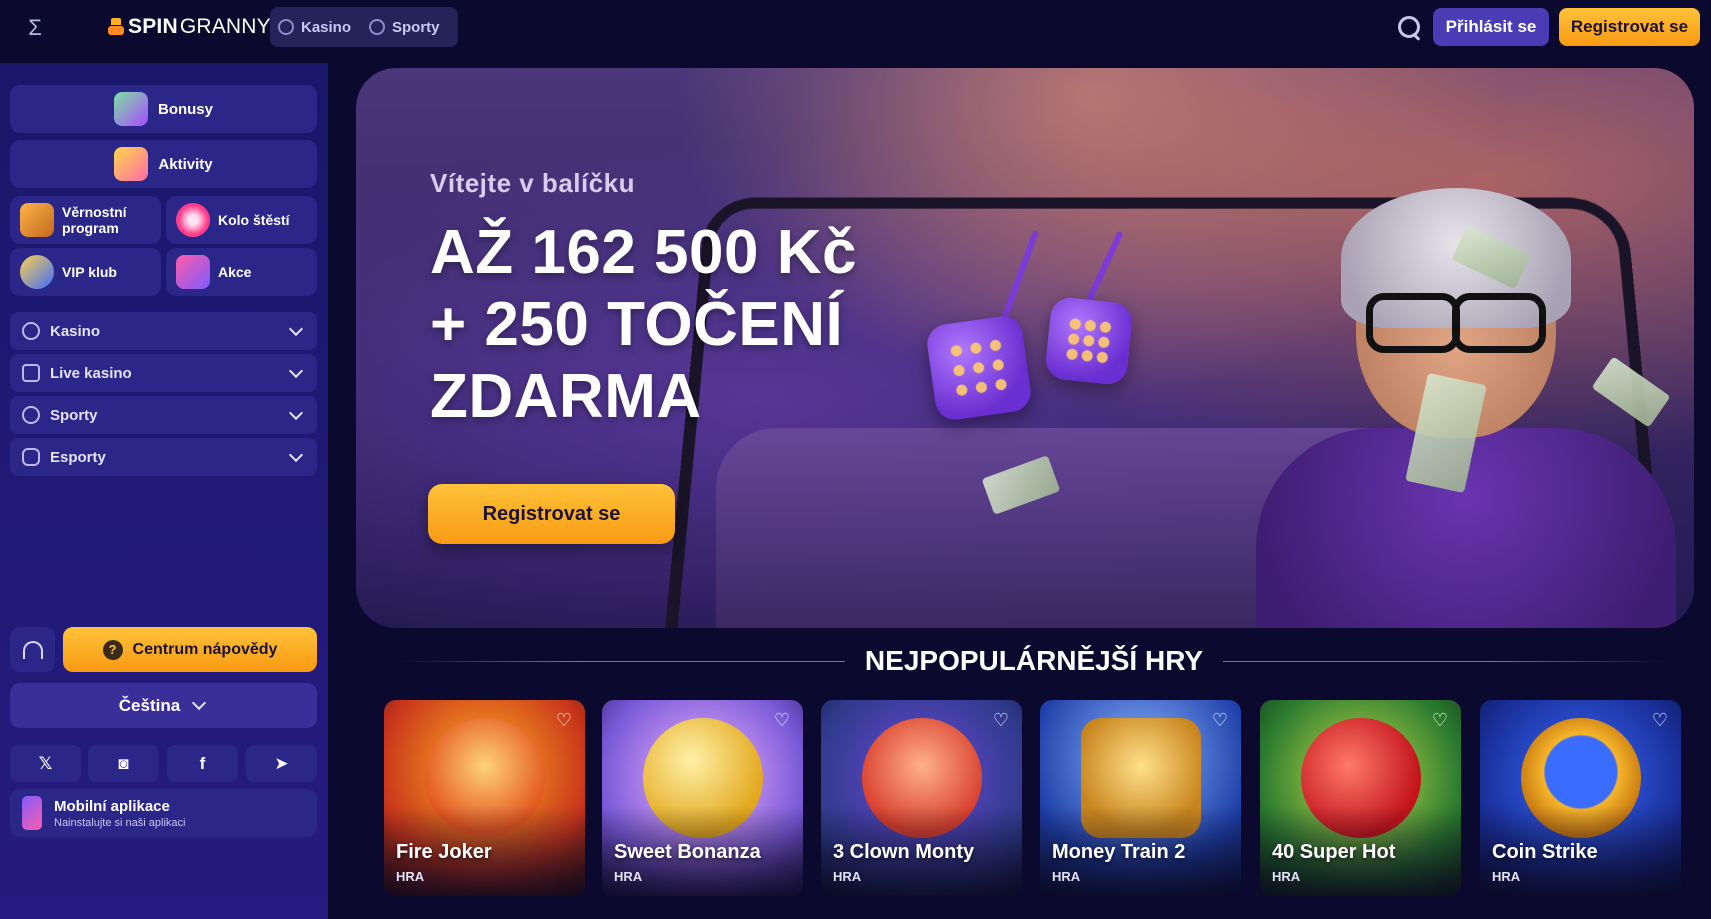  What do you see at coordinates (533, 183) in the screenshot?
I see `hero-kicker: Vítejte v balíčku` at bounding box center [533, 183].